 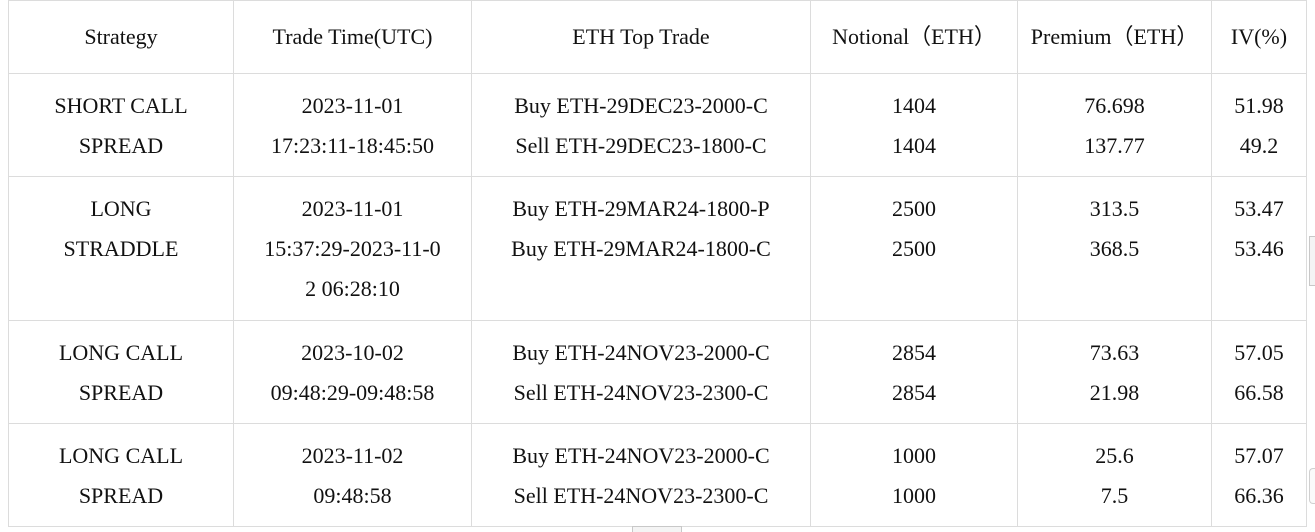 I want to click on trade-time-text: 2023-11-02, so click(x=352, y=455).